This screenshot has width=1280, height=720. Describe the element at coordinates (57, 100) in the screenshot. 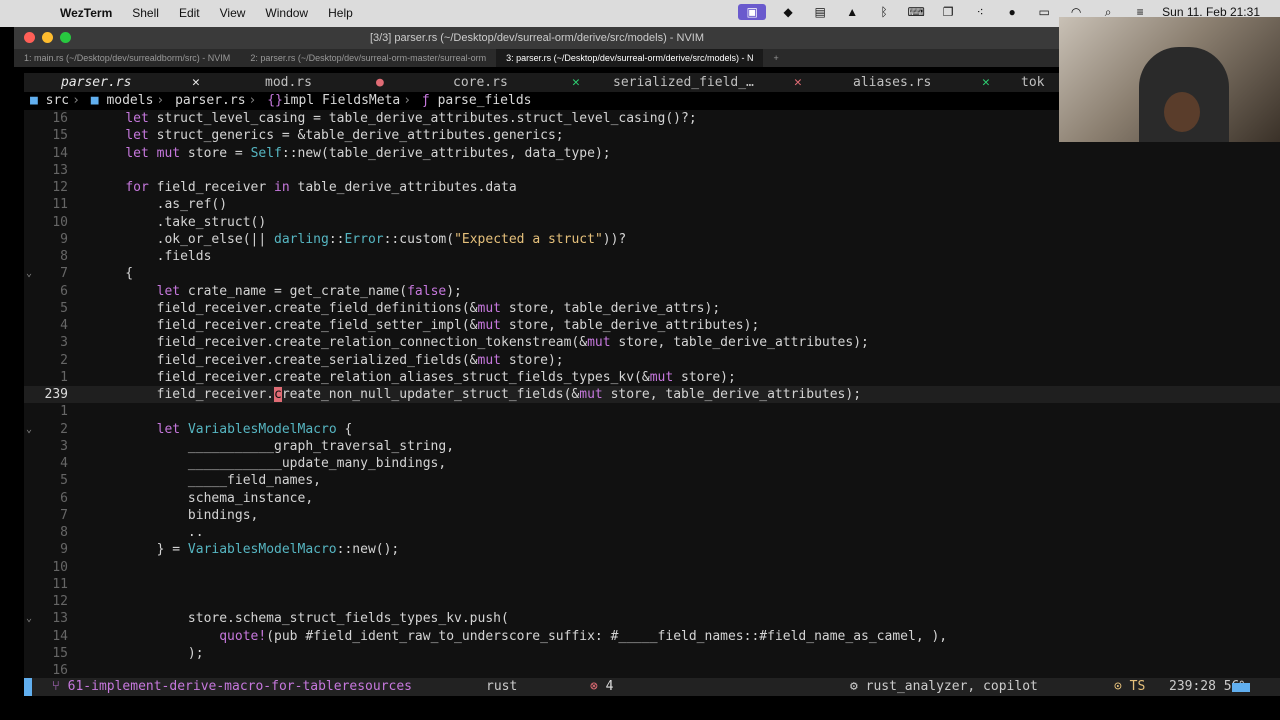

I see `breadcrumb-dir-src: src` at that location.